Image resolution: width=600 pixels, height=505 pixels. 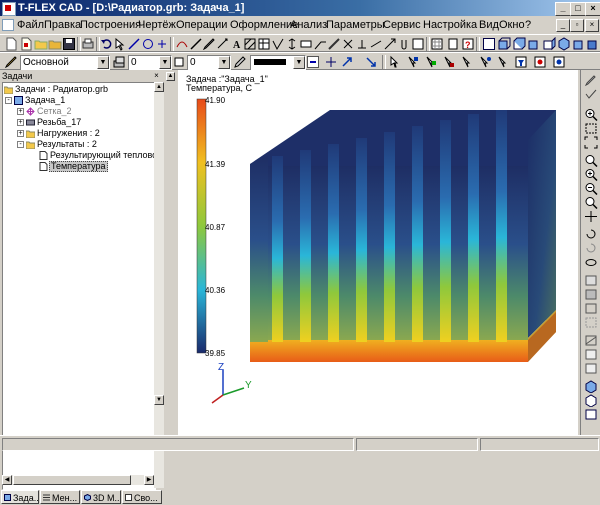 What do you see at coordinates (264, 25) in the screenshot?
I see `menu-formatting: Оформление` at bounding box center [264, 25].